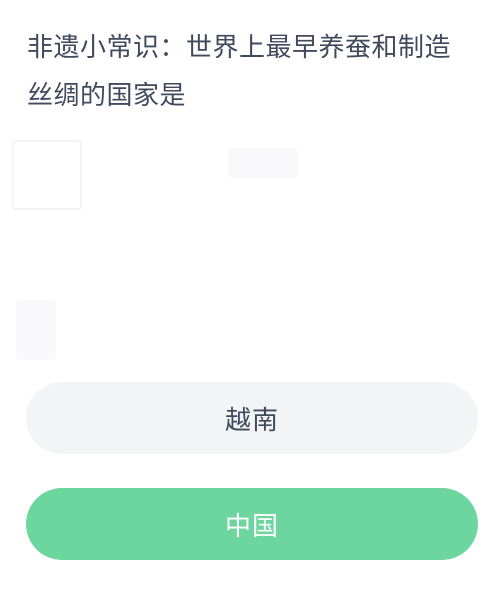  Describe the element at coordinates (239, 72) in the screenshot. I see `quiz-question: 非遗小常识：世界上最早养蚕和制造丝绸的国家是` at that location.